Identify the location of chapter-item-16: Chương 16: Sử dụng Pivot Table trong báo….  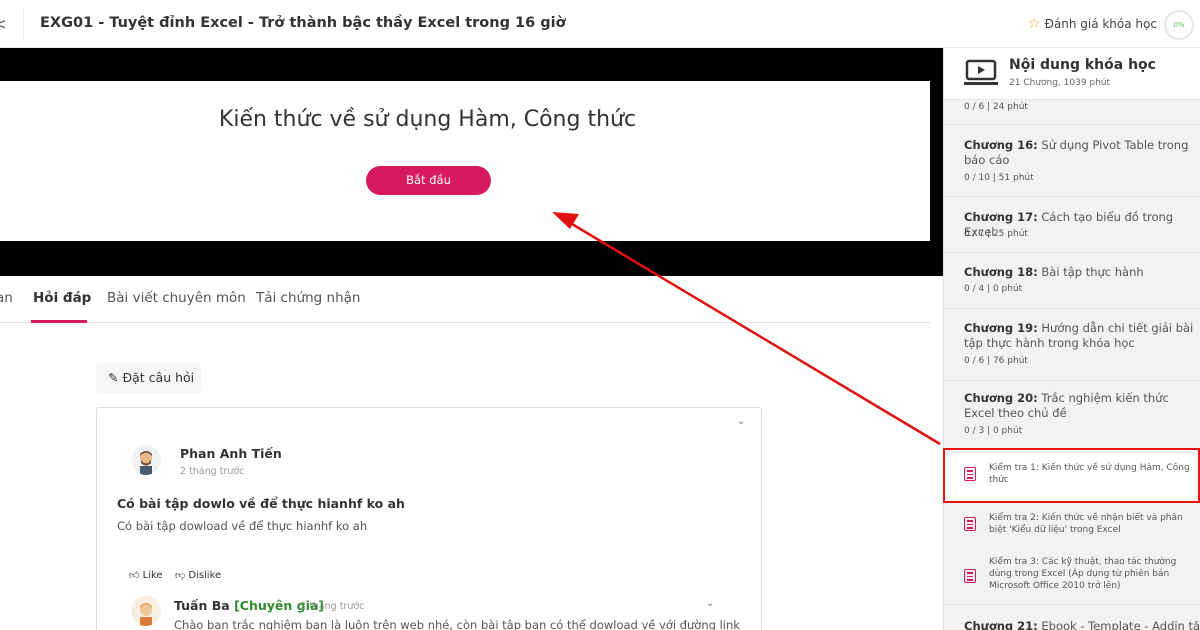
(1072, 161).